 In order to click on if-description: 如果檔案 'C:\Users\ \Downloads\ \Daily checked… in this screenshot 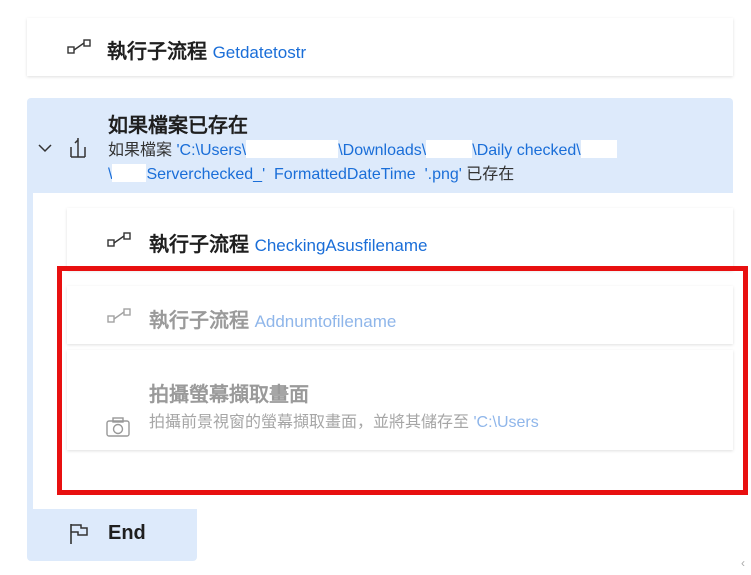, I will do `click(408, 163)`.